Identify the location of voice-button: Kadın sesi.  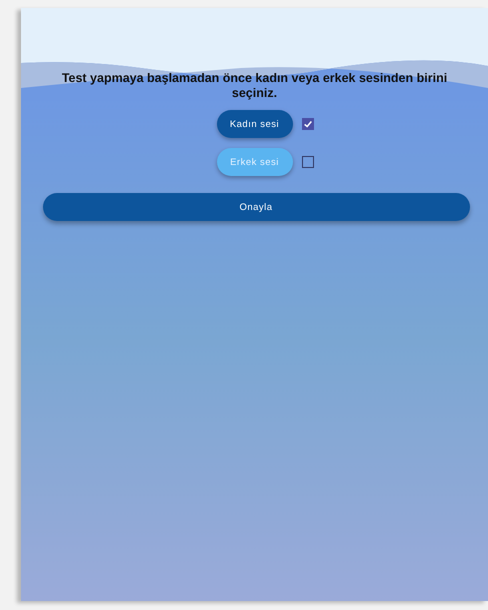
(254, 124).